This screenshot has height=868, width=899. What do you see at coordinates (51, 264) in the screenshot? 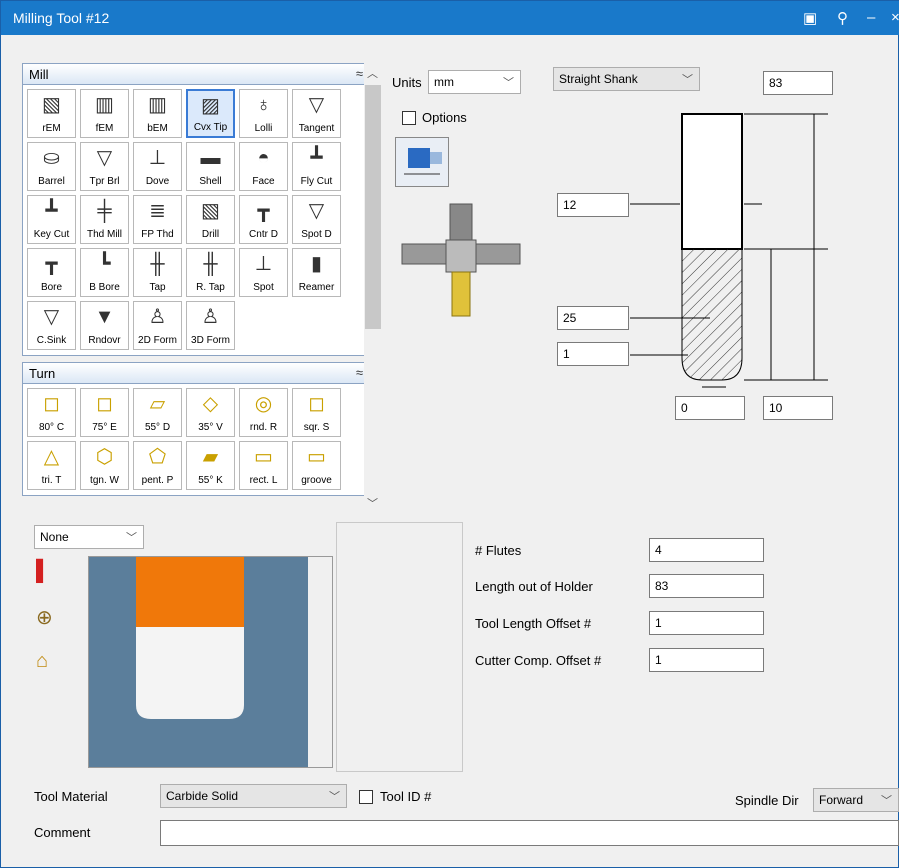
I see `bore-icon: ┳` at bounding box center [51, 264].